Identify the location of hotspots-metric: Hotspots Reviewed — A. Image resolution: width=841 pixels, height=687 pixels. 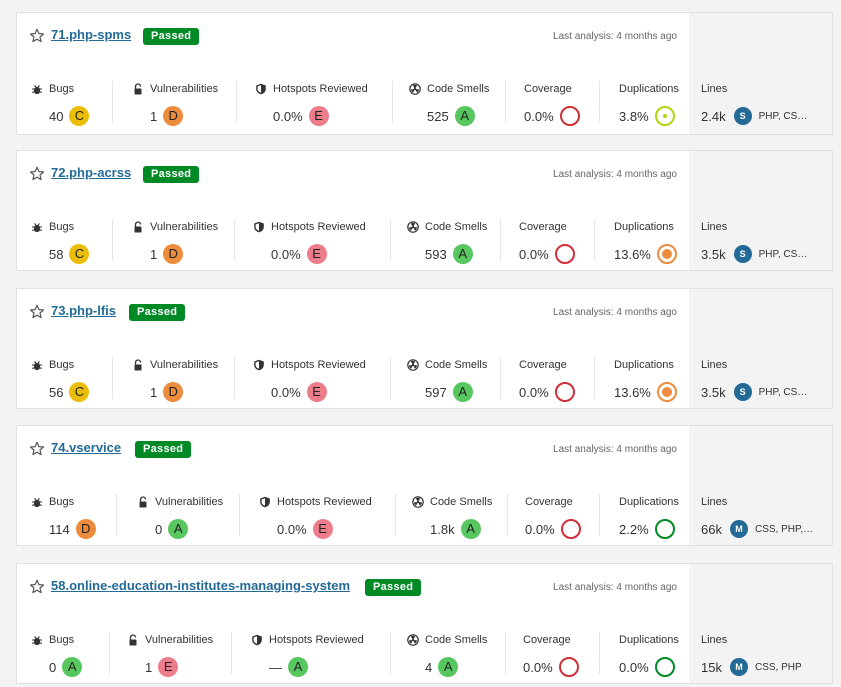
(307, 655).